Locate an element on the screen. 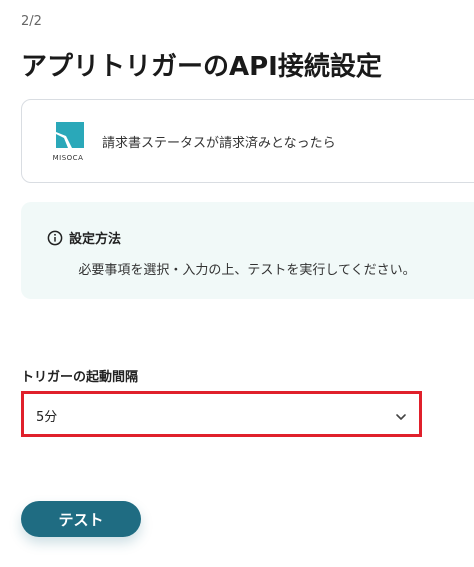 Image resolution: width=474 pixels, height=567 pixels. info-title: 設定方法 is located at coordinates (95, 239).